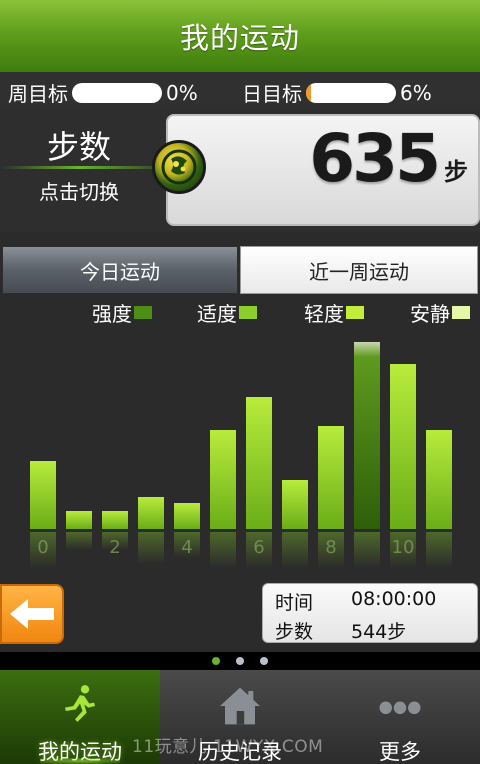 The width and height of the screenshot is (480, 764). I want to click on chart-tick-label-0: 0, so click(42, 547).